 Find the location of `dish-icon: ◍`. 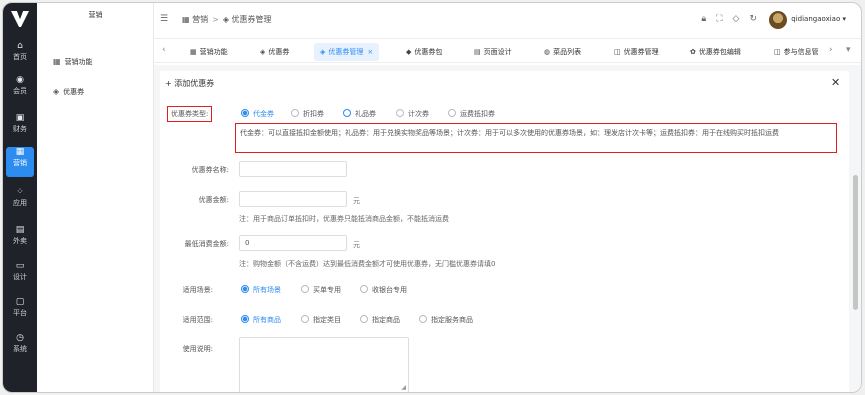

dish-icon: ◍ is located at coordinates (547, 52).